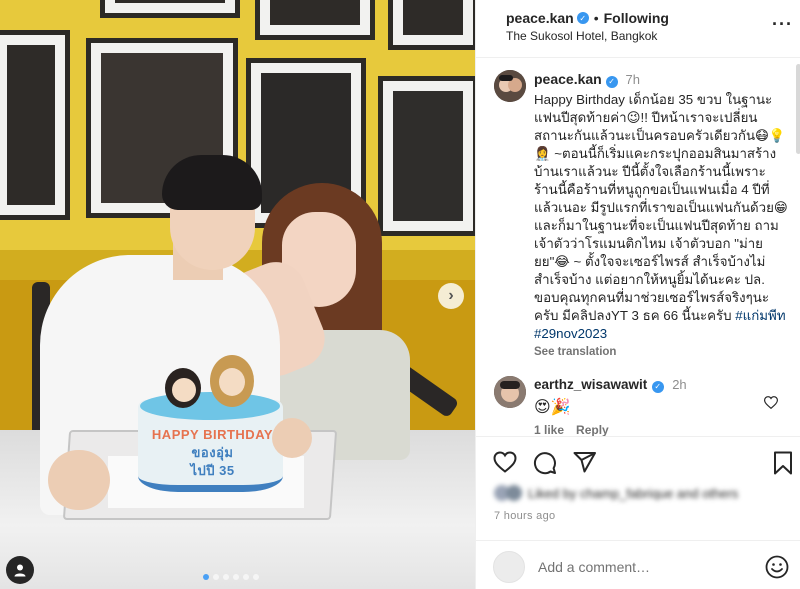 This screenshot has width=800, height=589. I want to click on current-user-avatar, so click(509, 567).